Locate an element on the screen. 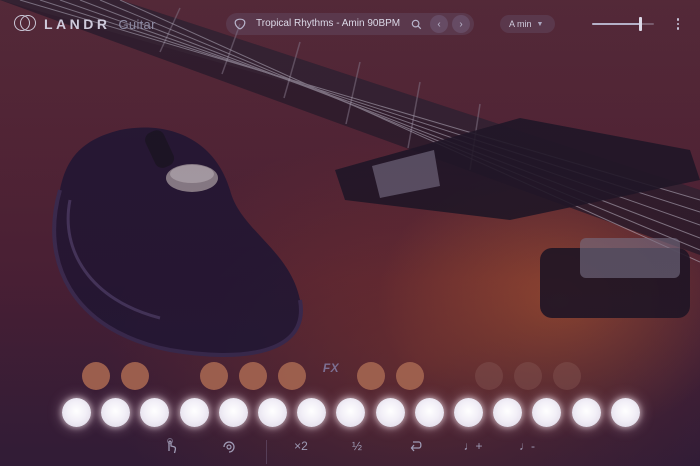 This screenshot has height=466, width=700. double-speed-label: ×2 is located at coordinates (301, 446).